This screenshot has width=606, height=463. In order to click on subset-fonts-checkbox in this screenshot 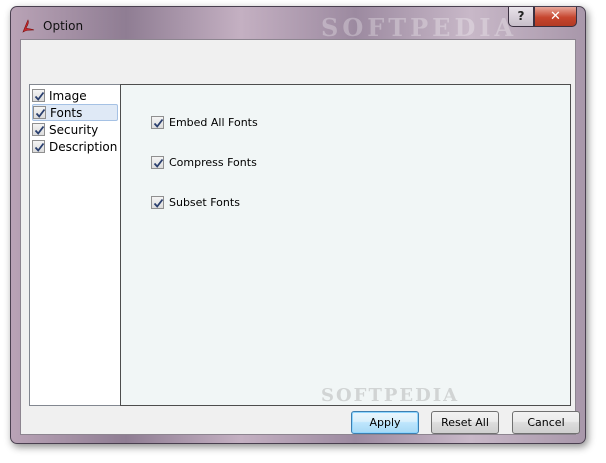, I will do `click(157, 202)`.